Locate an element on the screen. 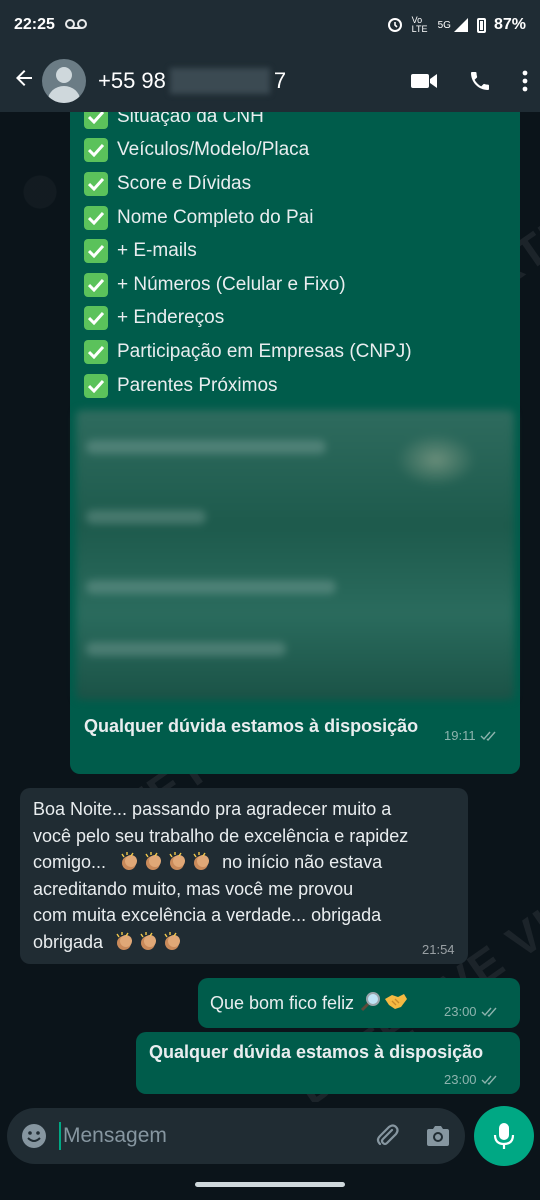 The image size is (540, 1200). header-actions is located at coordinates (469, 81).